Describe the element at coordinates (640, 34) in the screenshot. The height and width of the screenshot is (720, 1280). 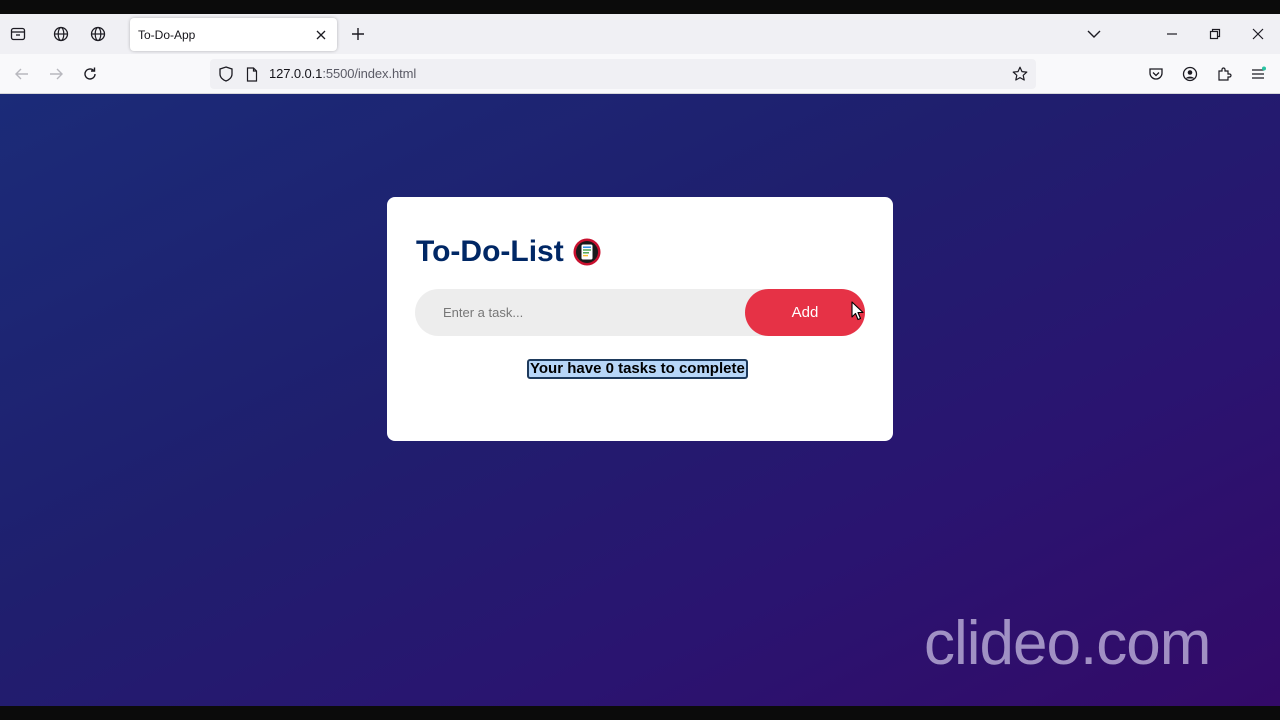
I see `tab-strip: To-Do-App` at that location.